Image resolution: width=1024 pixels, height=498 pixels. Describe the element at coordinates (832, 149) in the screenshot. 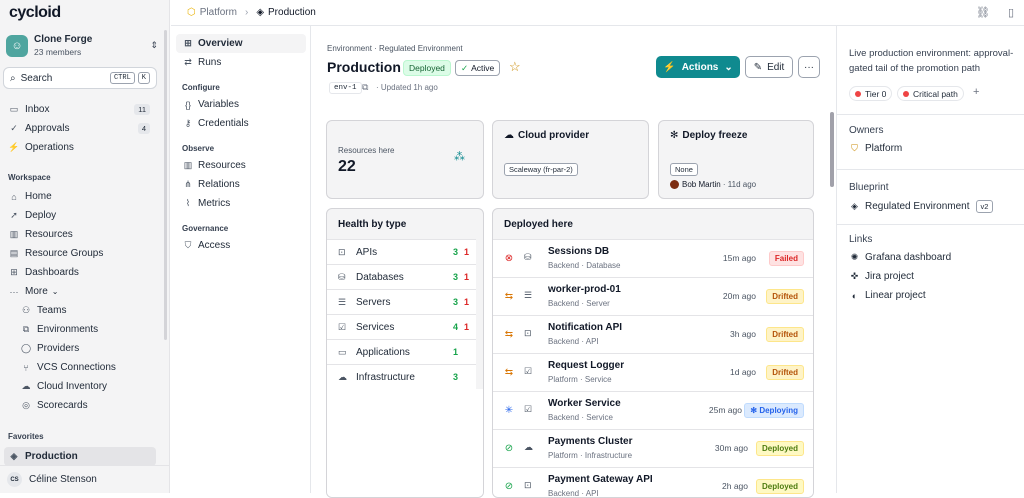

I see `main-scrollbar` at that location.